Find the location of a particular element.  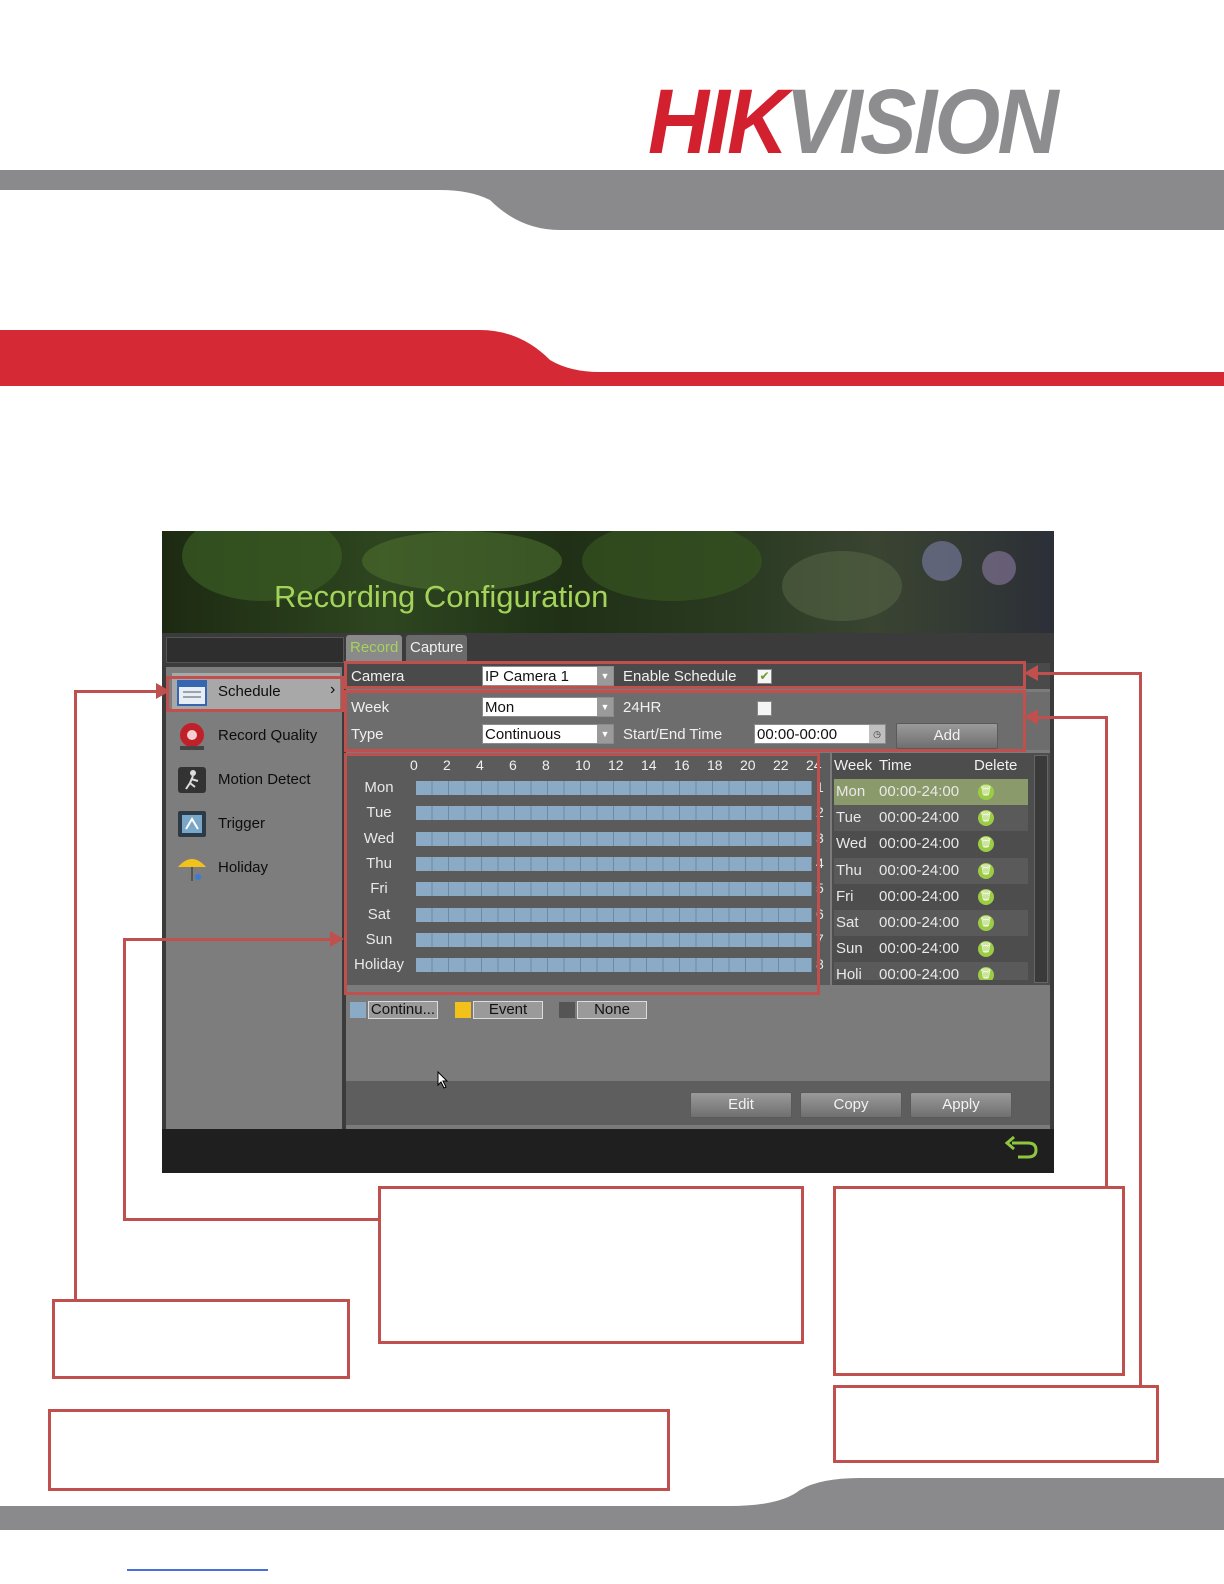

table-cell-week: Fri is located at coordinates (845, 896).